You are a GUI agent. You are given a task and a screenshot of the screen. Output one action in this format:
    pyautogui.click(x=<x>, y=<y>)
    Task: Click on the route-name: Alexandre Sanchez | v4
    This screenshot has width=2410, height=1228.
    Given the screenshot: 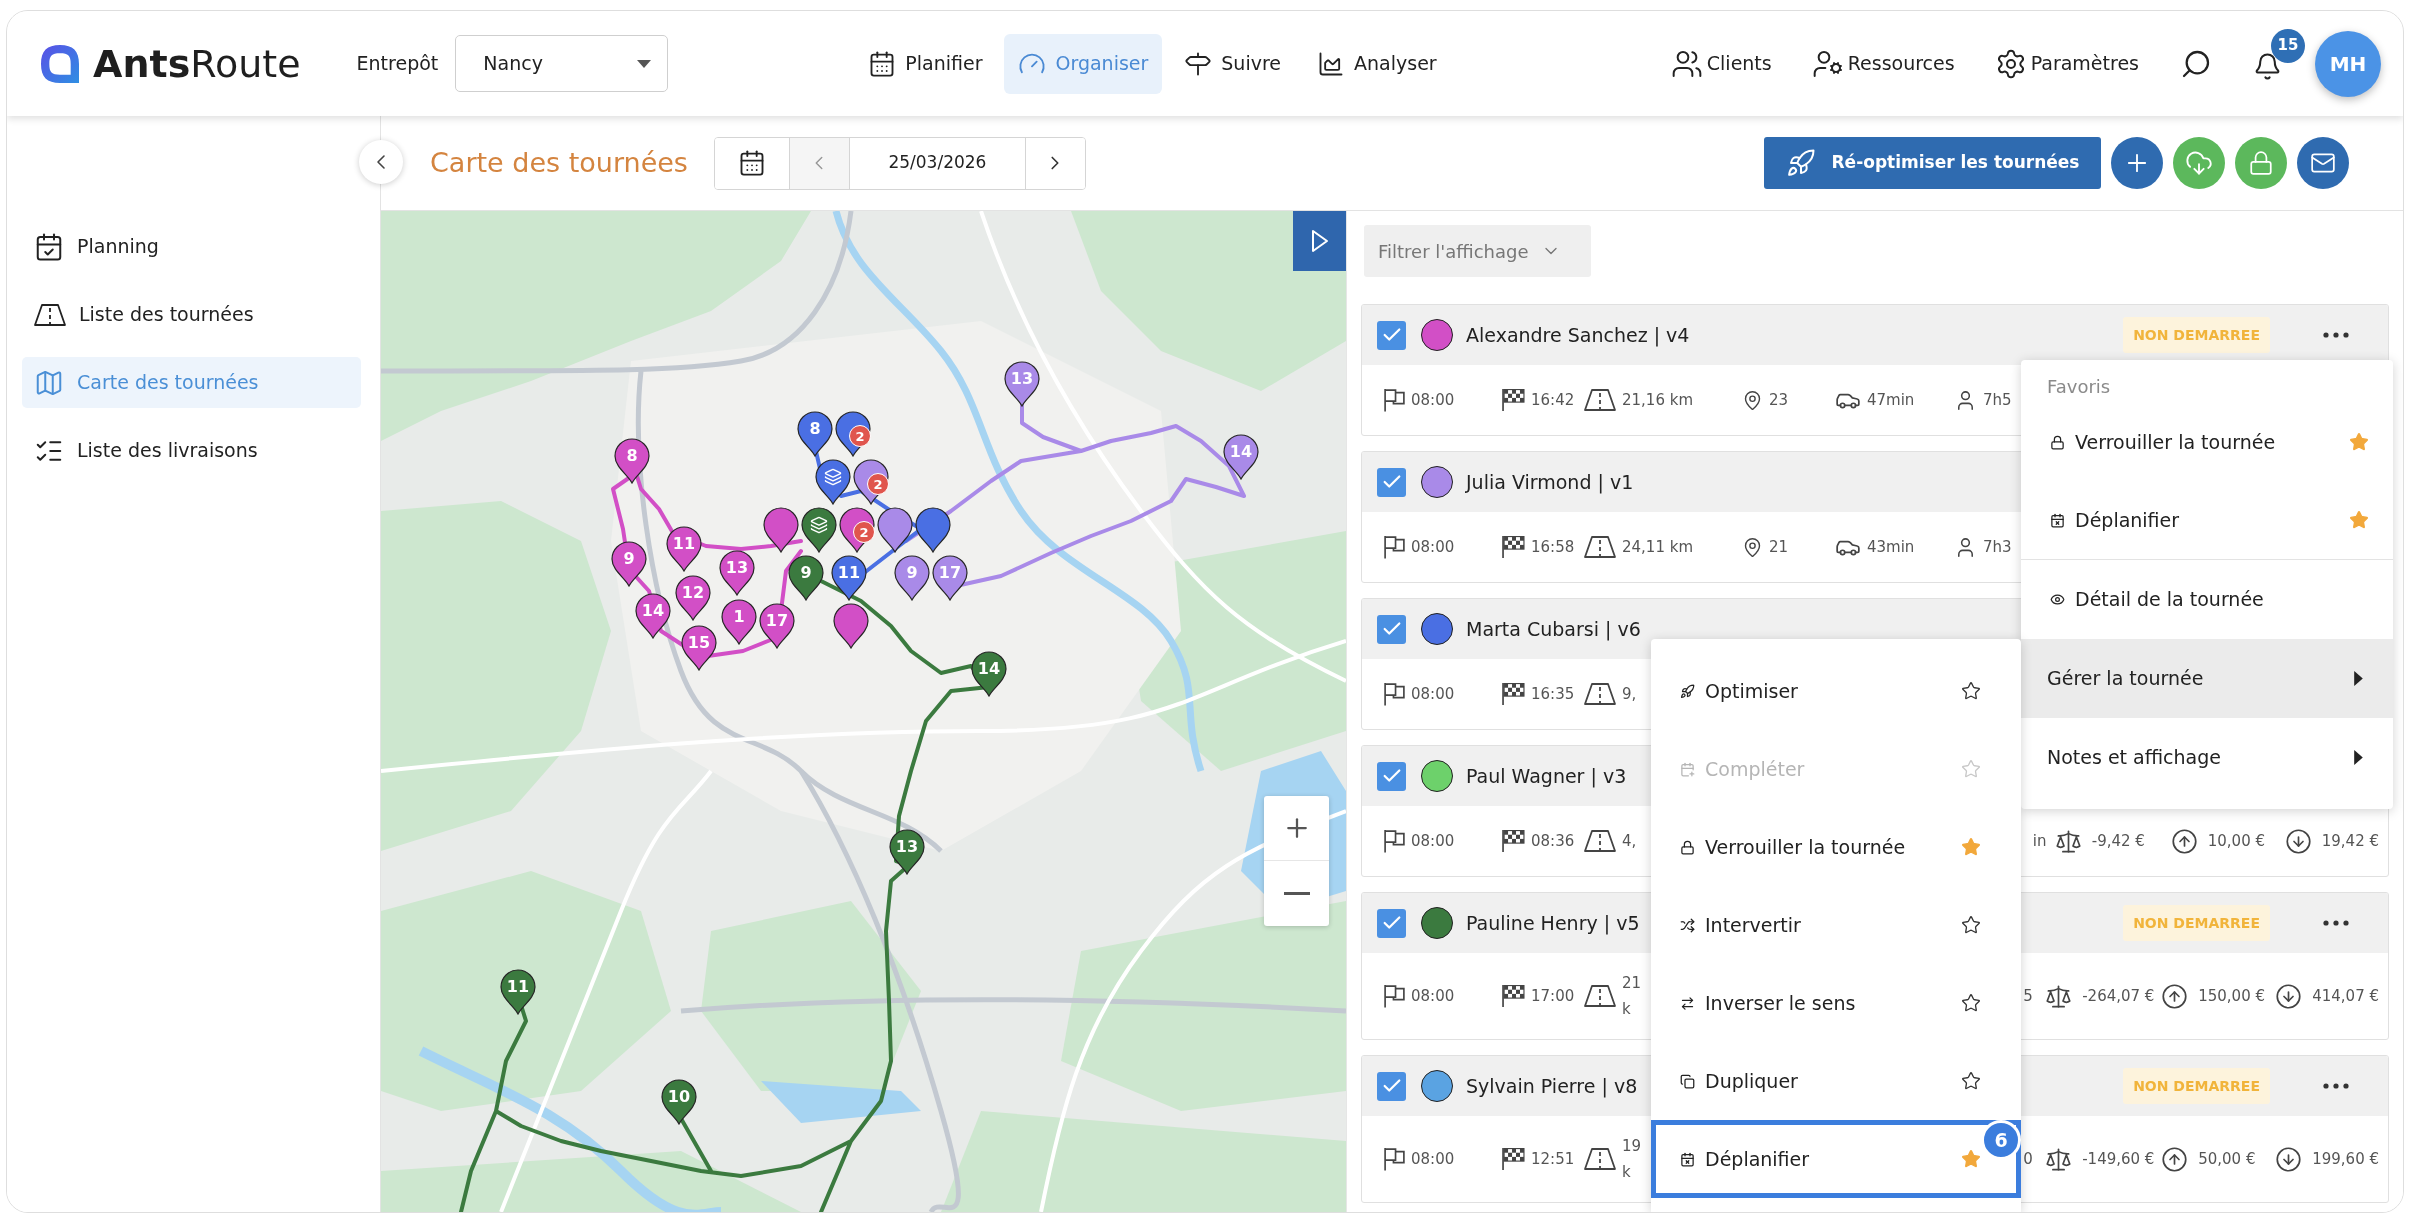 What is the action you would take?
    pyautogui.click(x=1578, y=335)
    